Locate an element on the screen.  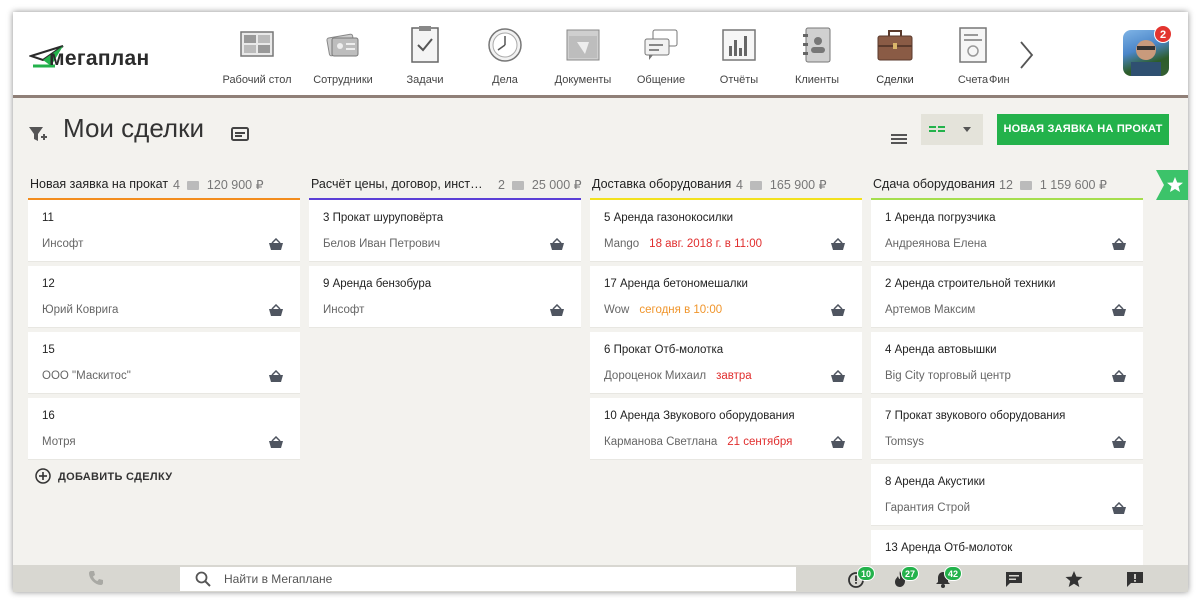
filter-add-icon is located at coordinates (38, 134).